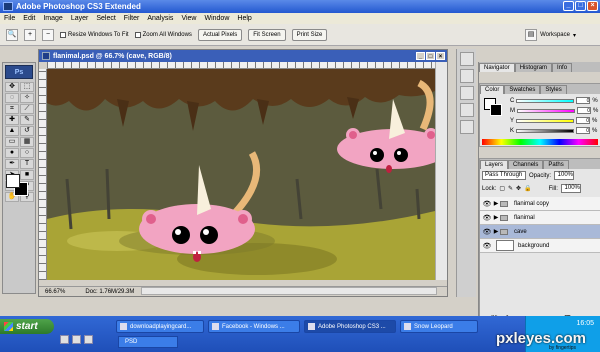  What do you see at coordinates (533, 67) in the screenshot?
I see `tab-histogram: Histogram` at bounding box center [533, 67].